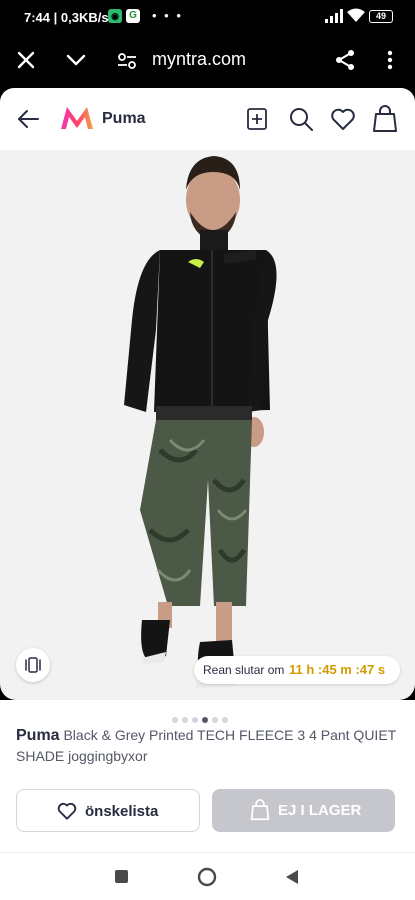 This screenshot has width=415, height=900. Describe the element at coordinates (122, 811) in the screenshot. I see `wishlist-label: önskelista` at that location.